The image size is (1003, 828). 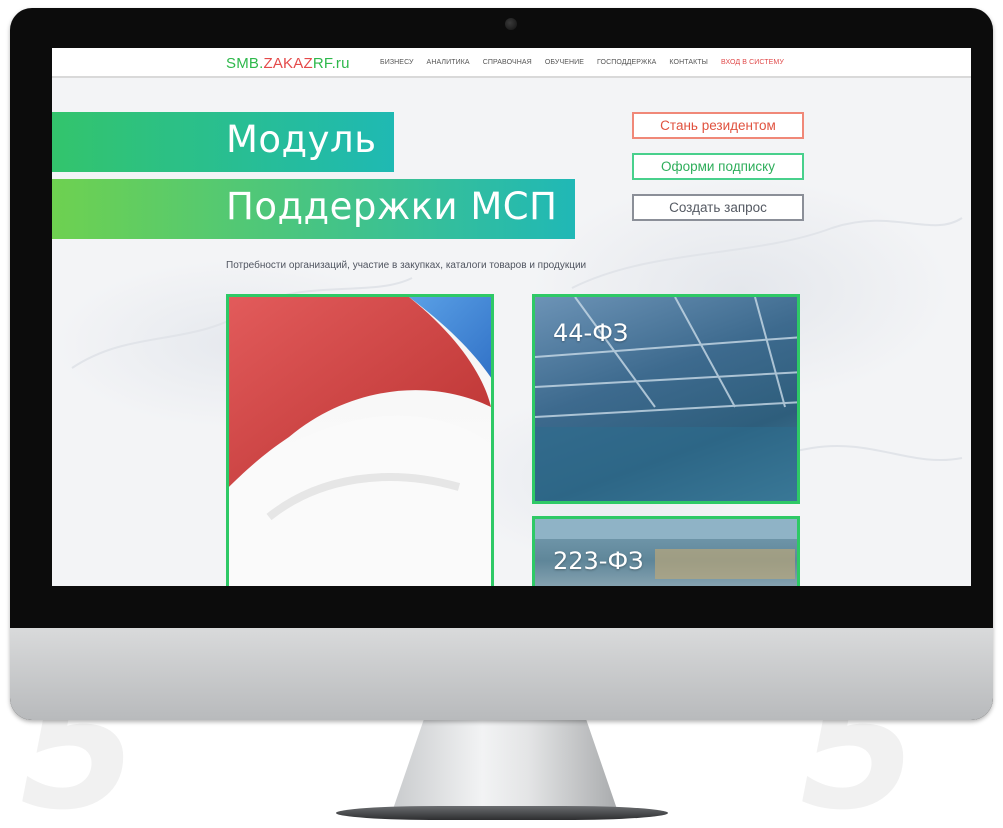 I want to click on site-logo: SMB.ZAKAZRF.ru, so click(x=288, y=63).